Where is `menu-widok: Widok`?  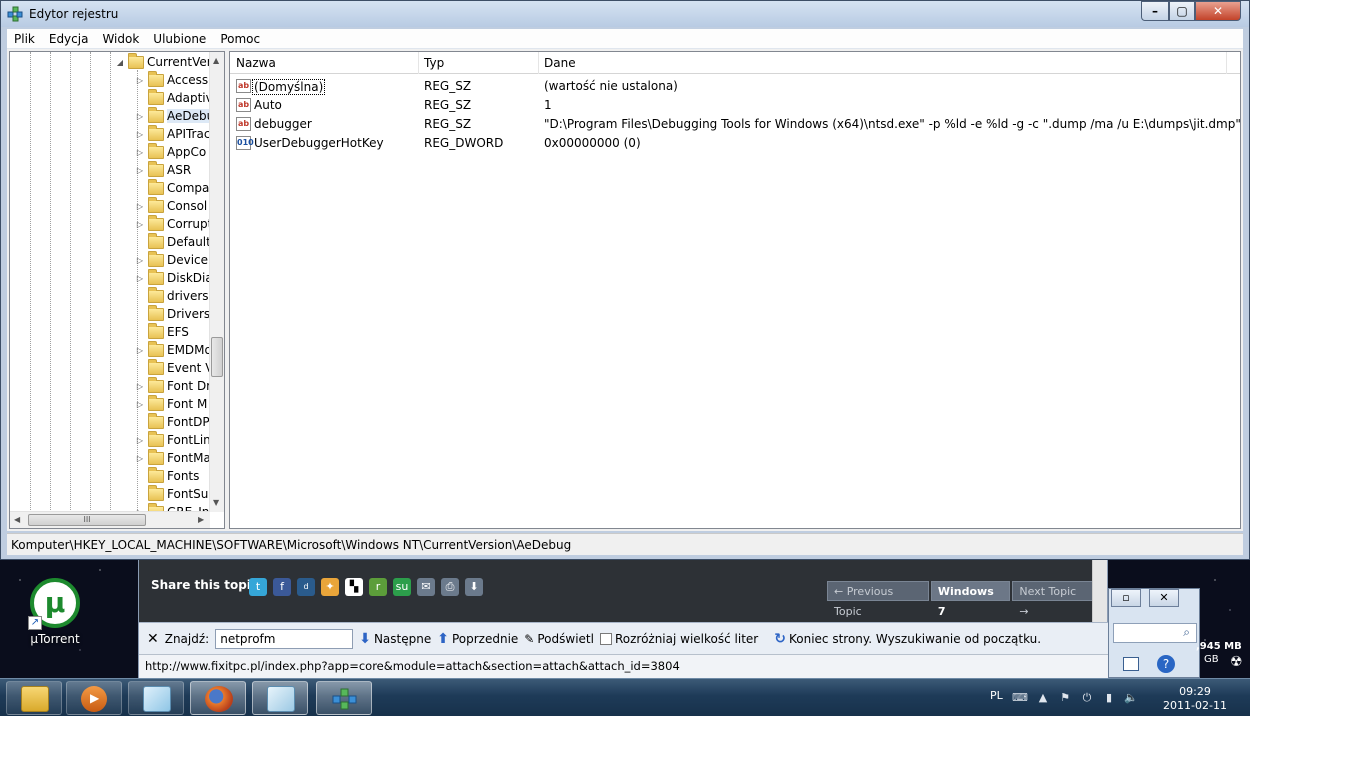 menu-widok: Widok is located at coordinates (120, 39).